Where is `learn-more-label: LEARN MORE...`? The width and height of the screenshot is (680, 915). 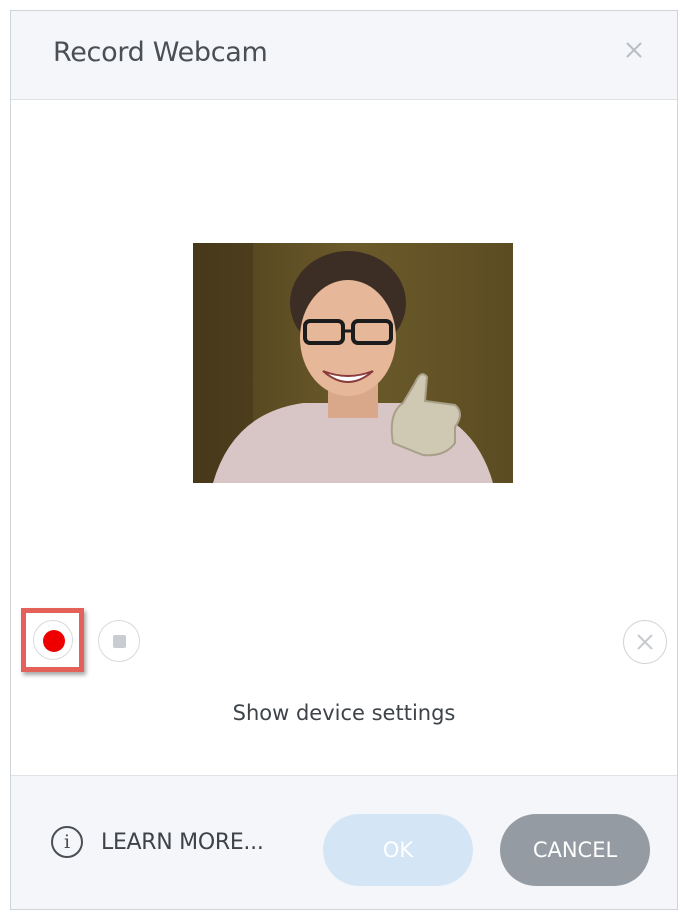 learn-more-label: LEARN MORE... is located at coordinates (182, 842).